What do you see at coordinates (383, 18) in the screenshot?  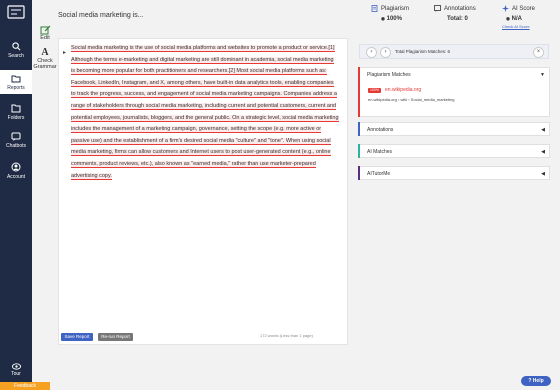 I see `plagiarism-value-icon: ◉` at bounding box center [383, 18].